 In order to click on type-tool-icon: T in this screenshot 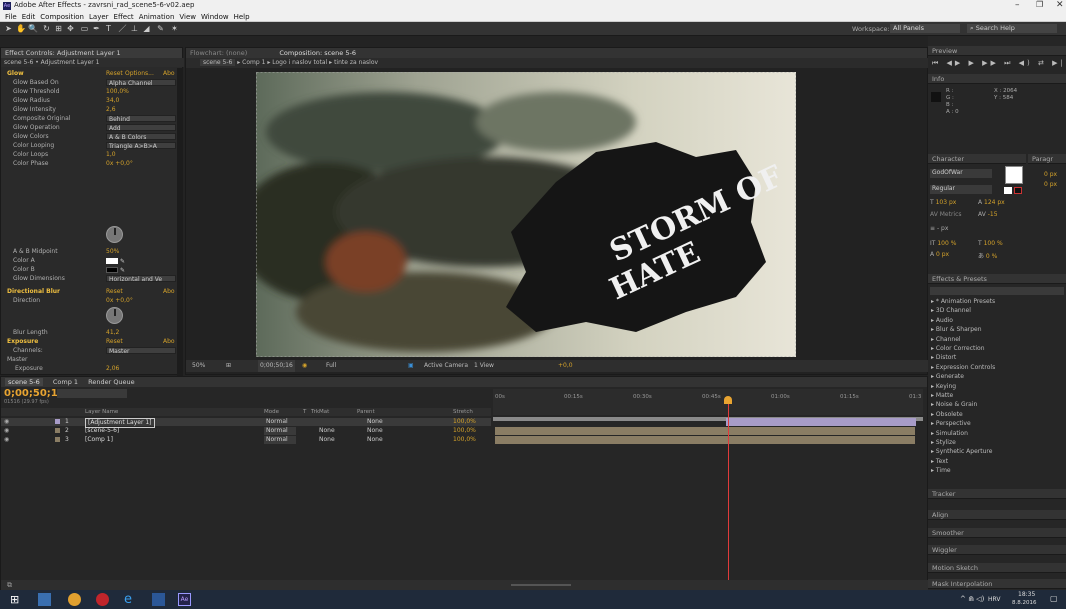, I will do `click(108, 28)`.